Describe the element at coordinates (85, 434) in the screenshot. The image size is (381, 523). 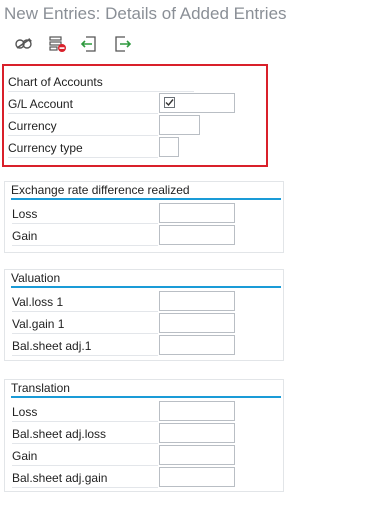
I see `translation-bal-sheet-adj-loss-label: Bal.sheet adj.loss` at that location.